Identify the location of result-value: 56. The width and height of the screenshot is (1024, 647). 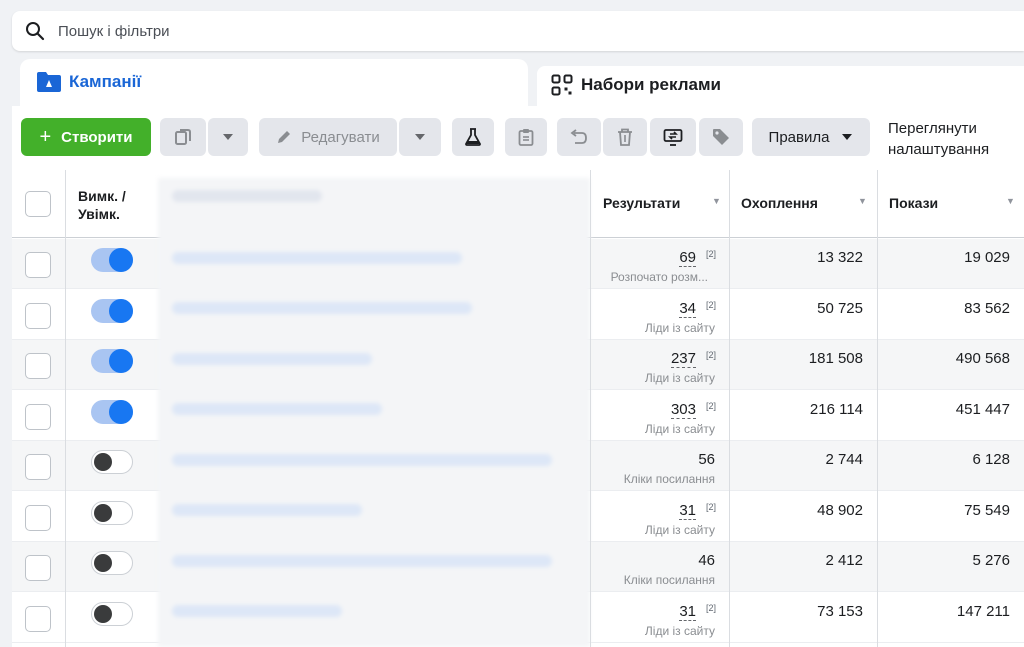
(706, 459).